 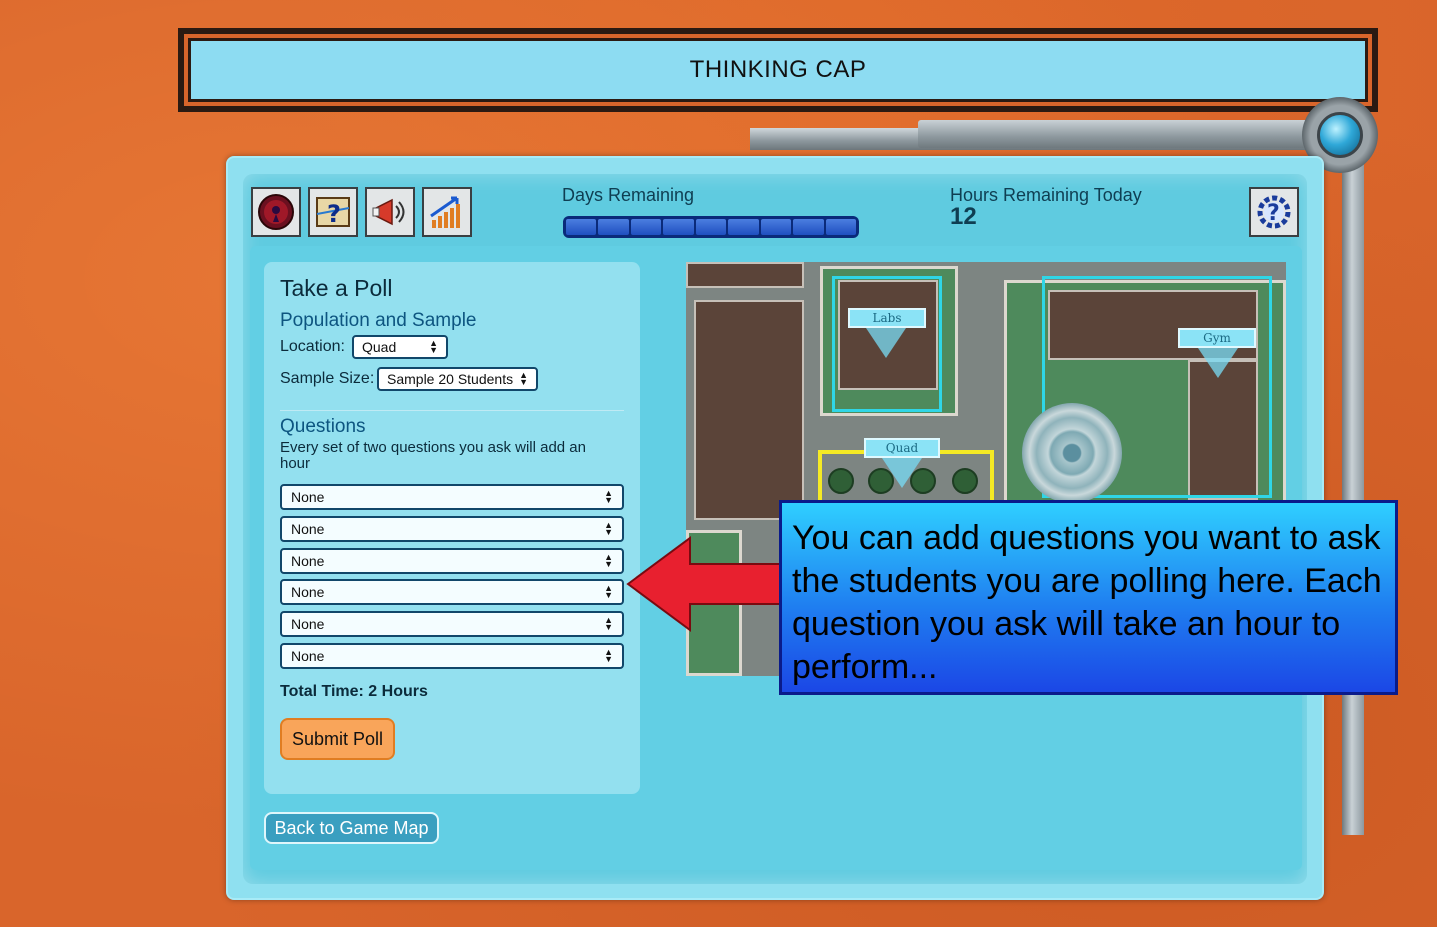 What do you see at coordinates (705, 584) in the screenshot?
I see `tutorial-arrow-icon` at bounding box center [705, 584].